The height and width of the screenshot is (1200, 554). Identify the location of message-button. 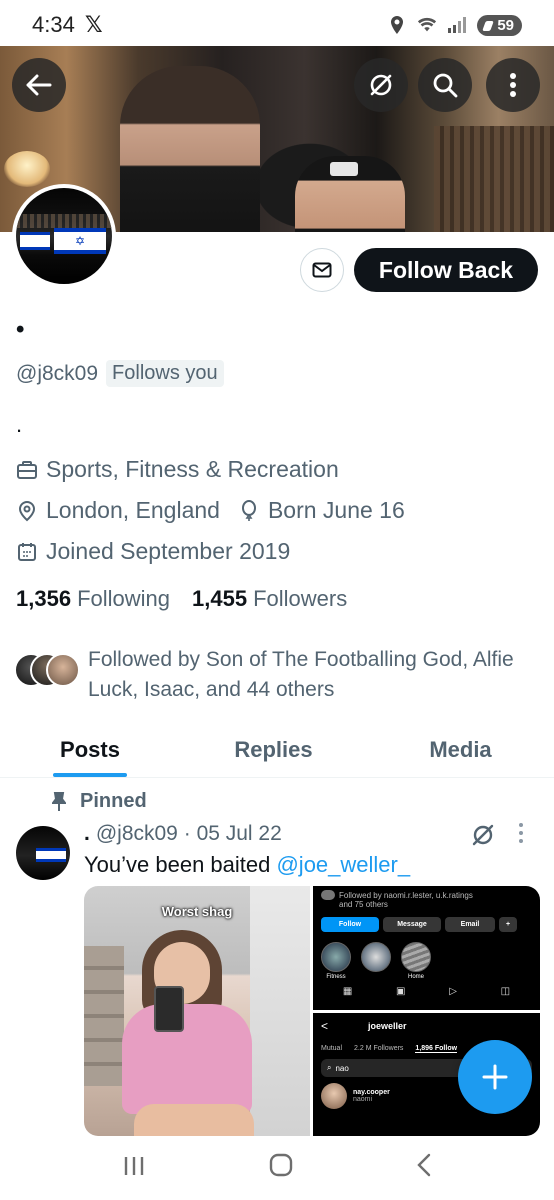
(322, 270).